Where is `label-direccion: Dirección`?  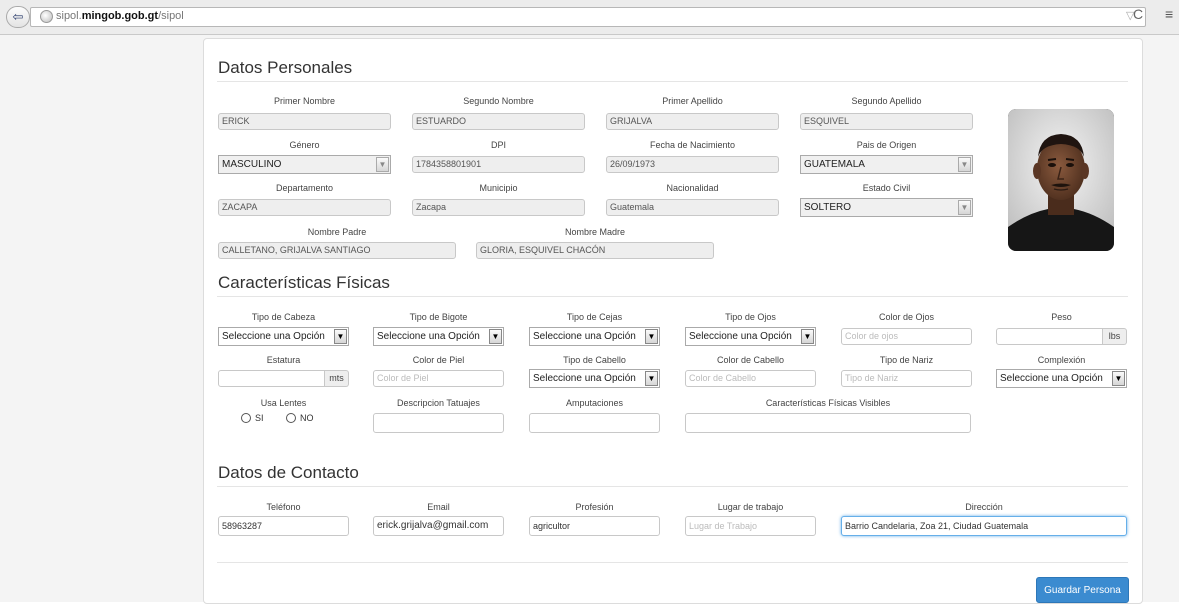 label-direccion: Dirección is located at coordinates (984, 507).